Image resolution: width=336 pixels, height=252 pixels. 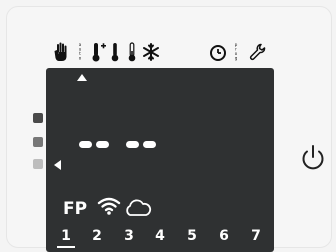 What do you see at coordinates (138, 210) in the screenshot?
I see `cloud-icon` at bounding box center [138, 210].